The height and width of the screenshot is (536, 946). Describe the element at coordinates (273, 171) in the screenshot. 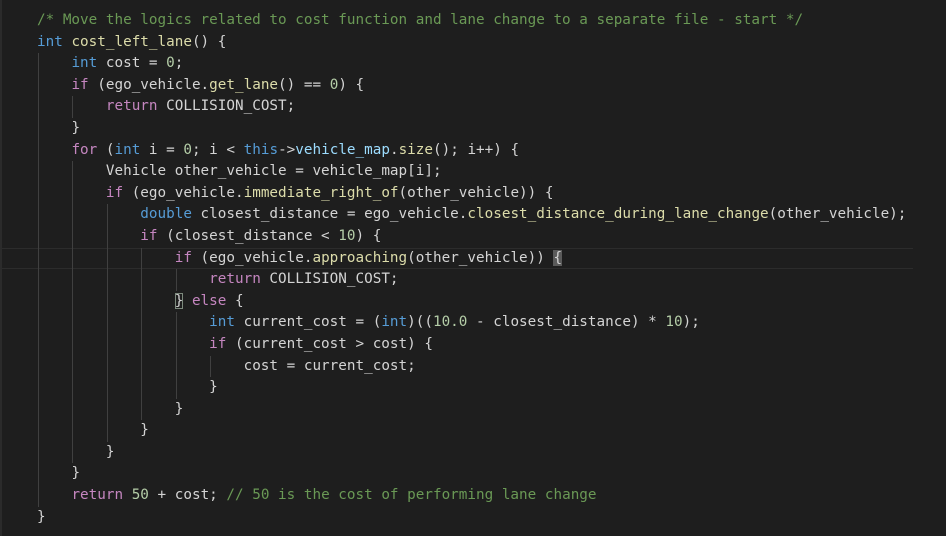

I see `code-token: Vehicle other_vehicle = vehicle_map[i];` at that location.